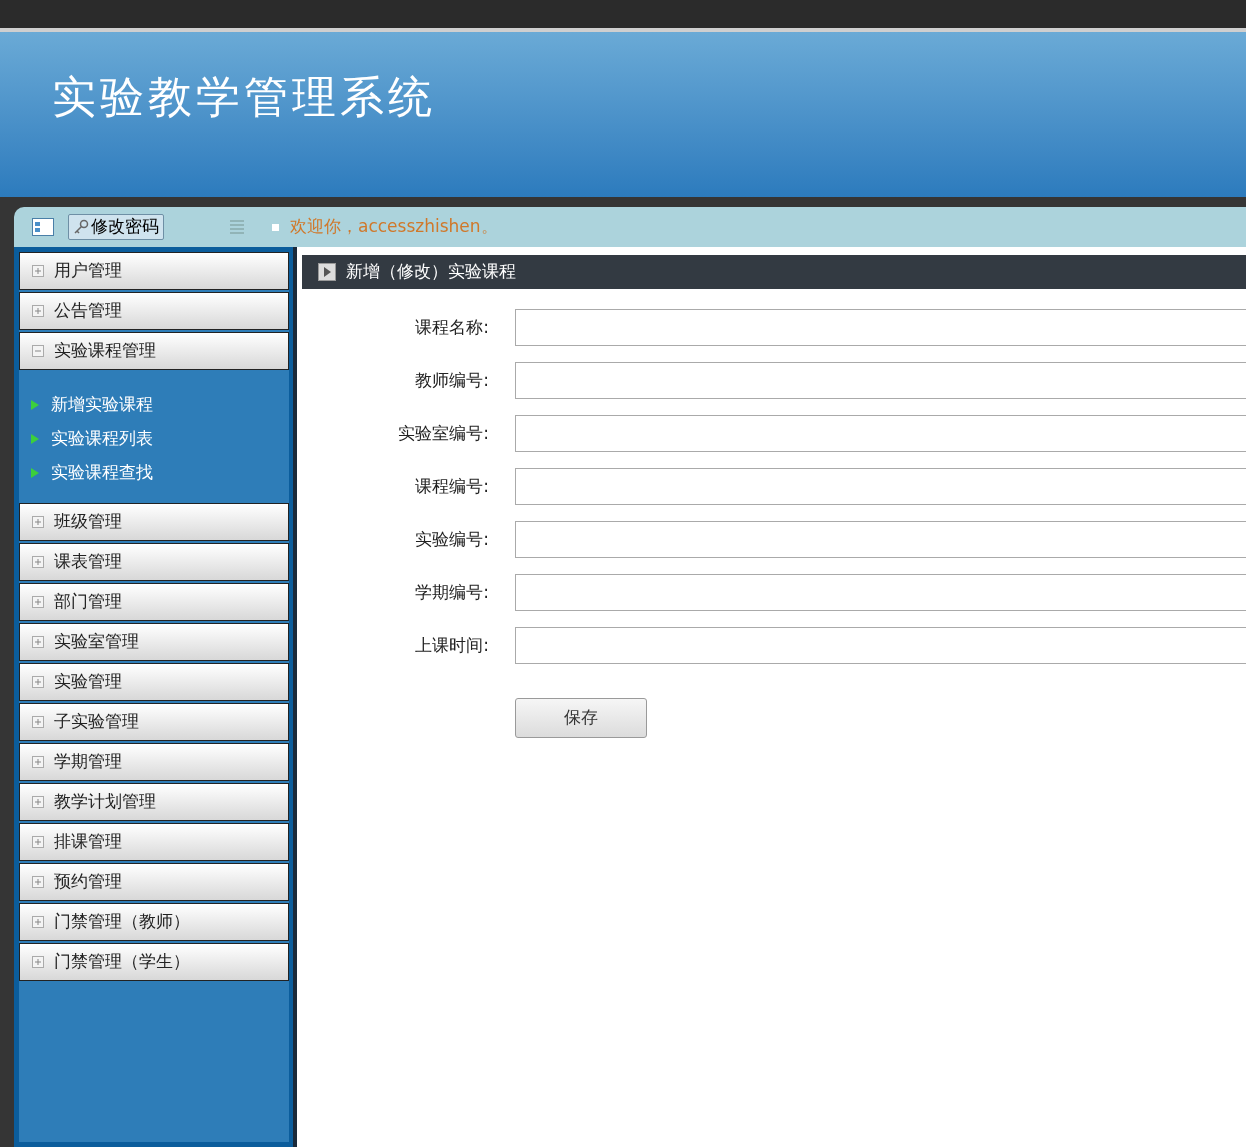 Image resolution: width=1246 pixels, height=1147 pixels. I want to click on form-title: 新增（修改）实验课程, so click(431, 272).